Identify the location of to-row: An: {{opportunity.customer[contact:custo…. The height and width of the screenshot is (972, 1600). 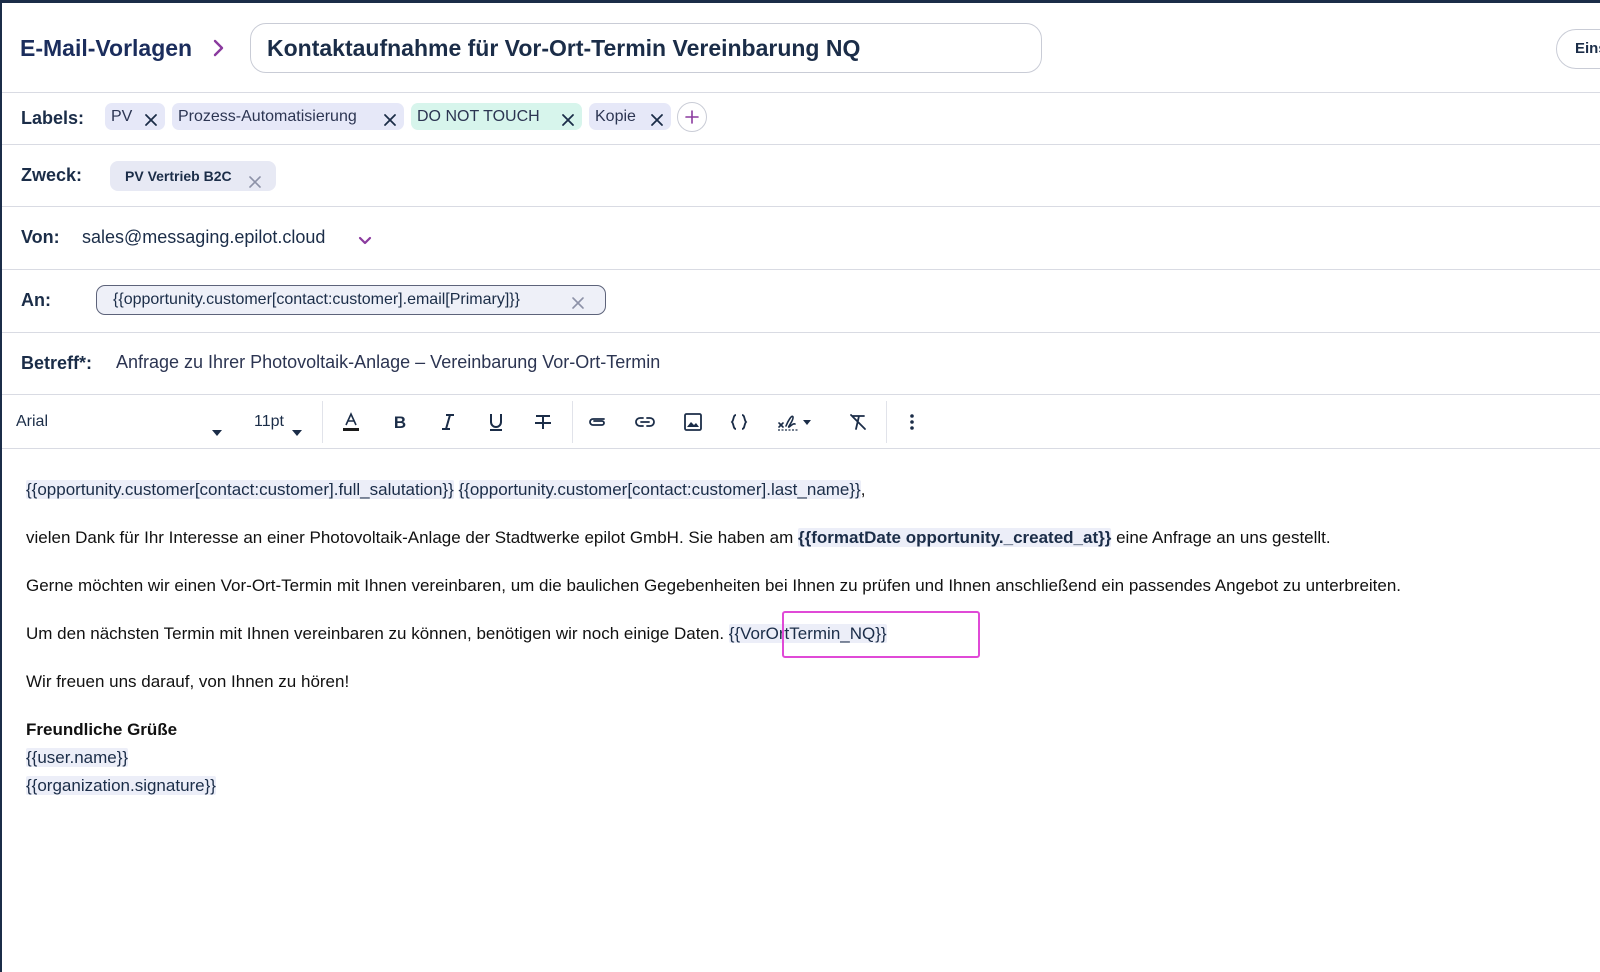
(801, 301).